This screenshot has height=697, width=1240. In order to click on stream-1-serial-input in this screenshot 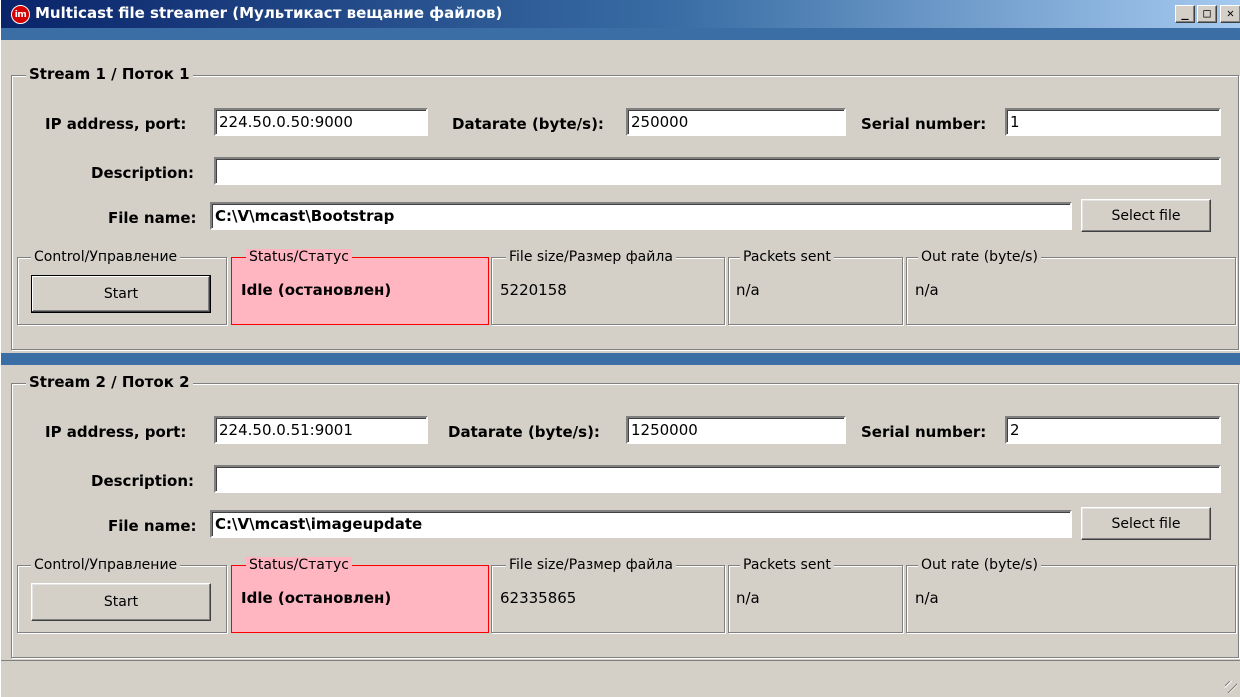, I will do `click(1113, 122)`.